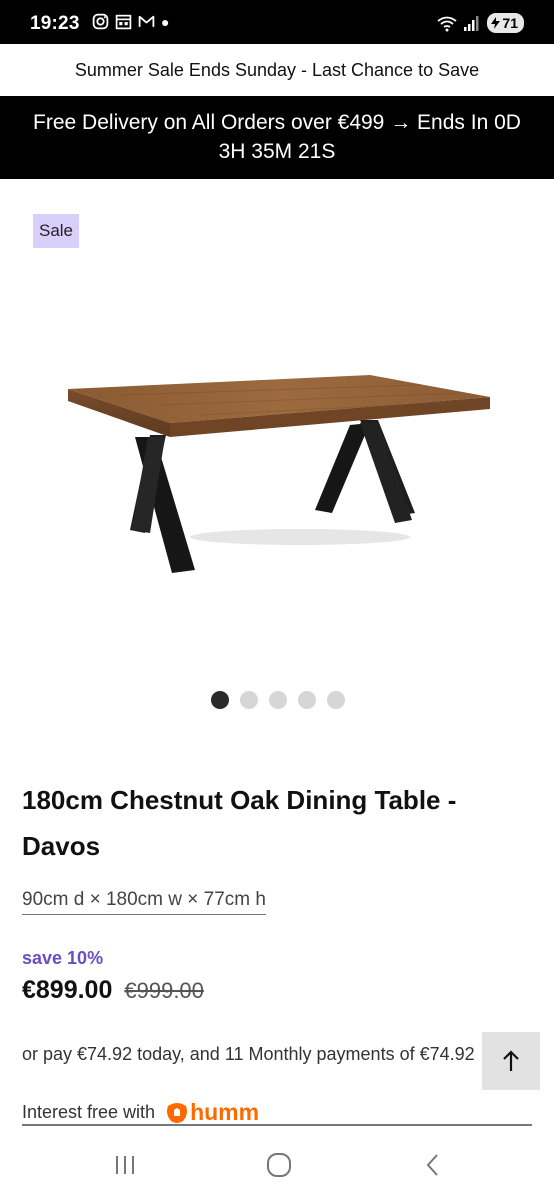  I want to click on product-title: 180cm Chestnut Oak Dining Table - Davos, so click(239, 823).